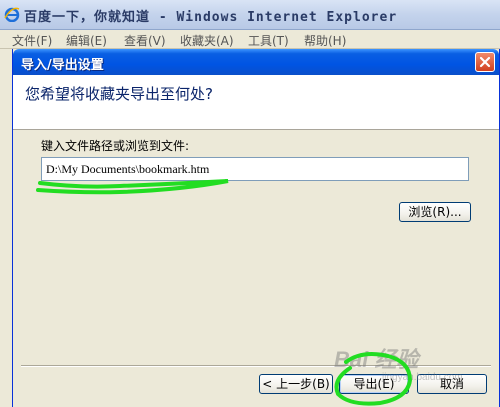 The width and height of the screenshot is (500, 407). What do you see at coordinates (86, 40) in the screenshot?
I see `menu-edit: 编辑(E)` at bounding box center [86, 40].